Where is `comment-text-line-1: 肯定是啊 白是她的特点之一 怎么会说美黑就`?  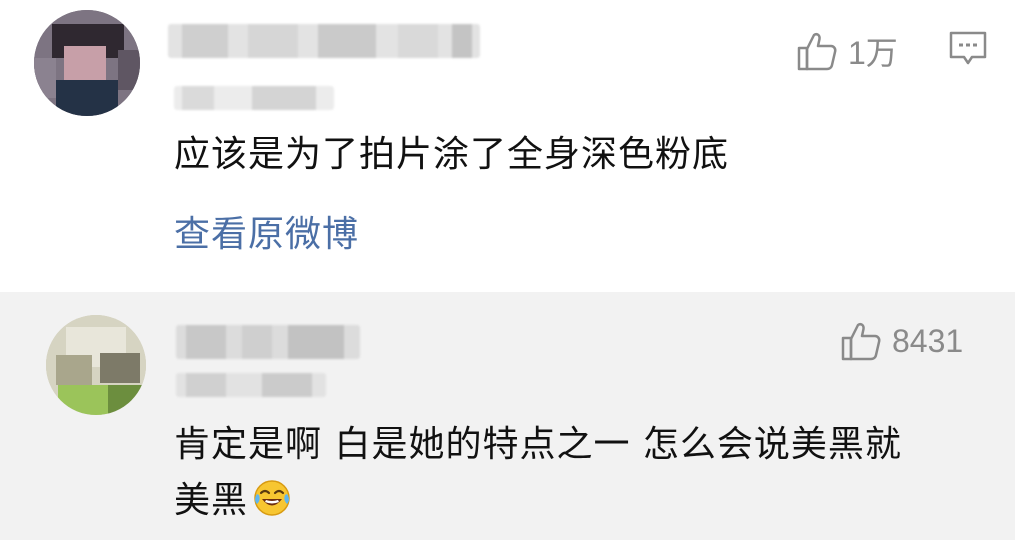 comment-text-line-1: 肯定是啊 白是她的特点之一 怎么会说美黑就 is located at coordinates (538, 444).